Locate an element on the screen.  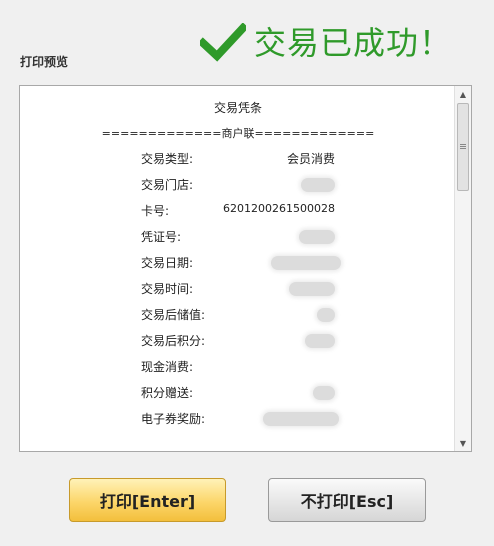
row-label: 交易后积分: is located at coordinates (173, 341).